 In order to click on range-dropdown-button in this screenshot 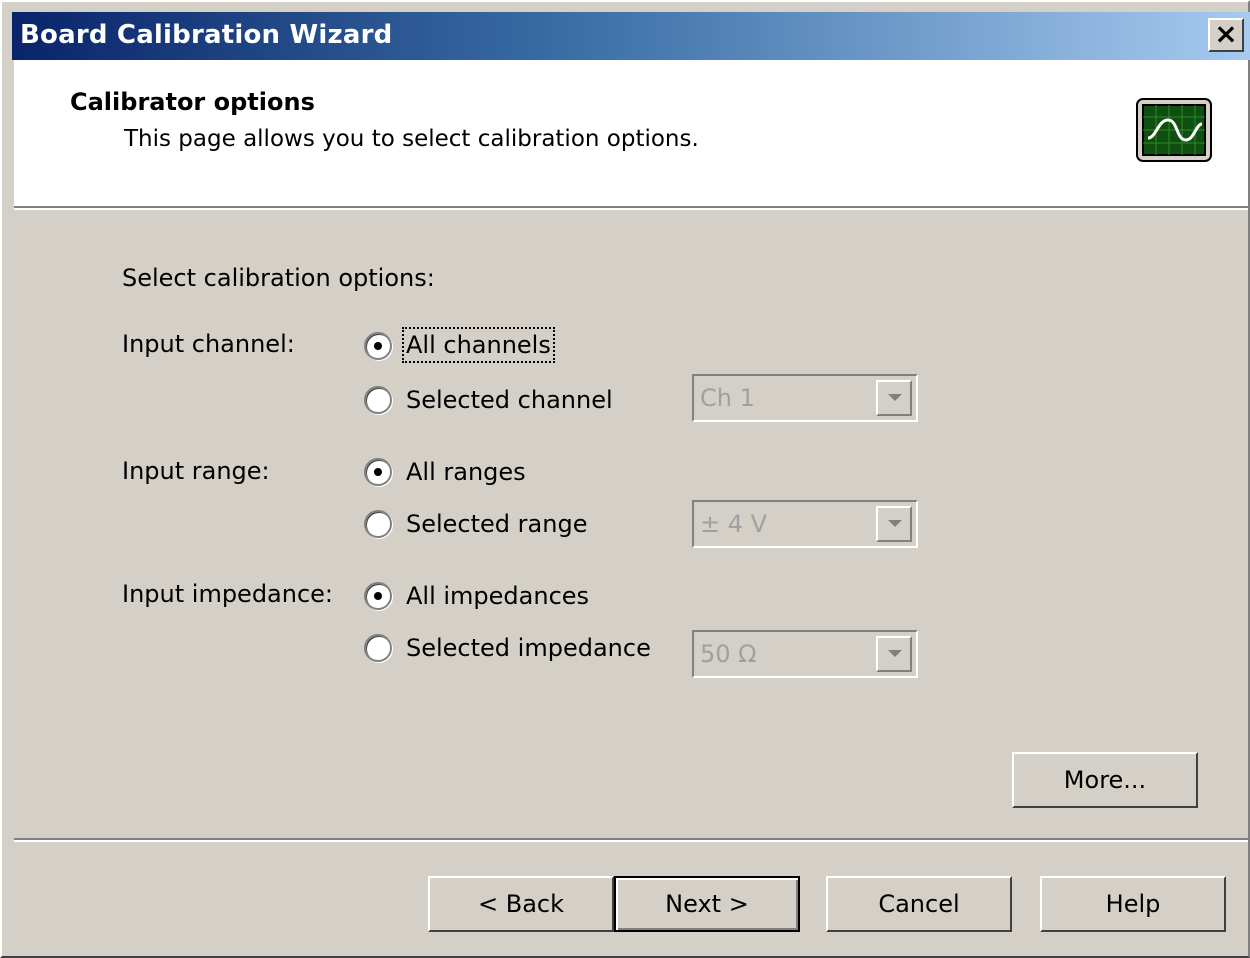, I will do `click(894, 524)`.